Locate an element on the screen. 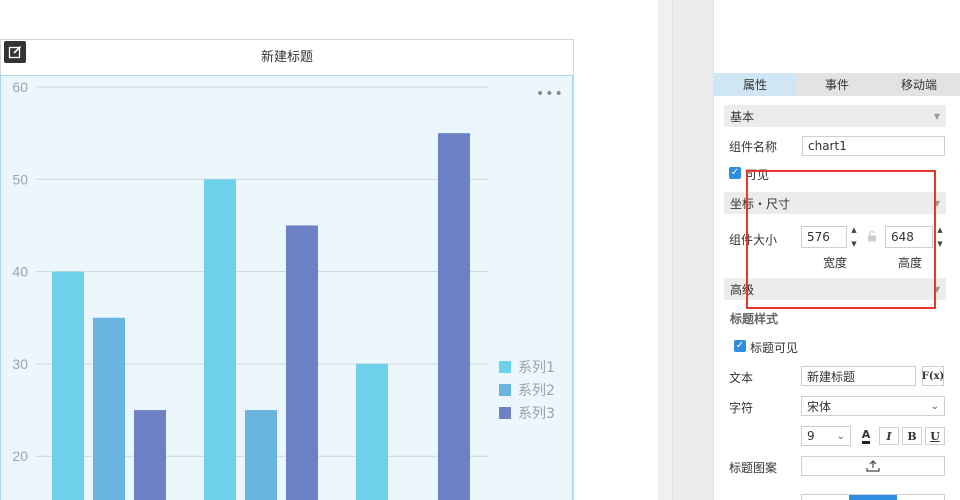 The width and height of the screenshot is (960, 500). align-center-option is located at coordinates (873, 497).